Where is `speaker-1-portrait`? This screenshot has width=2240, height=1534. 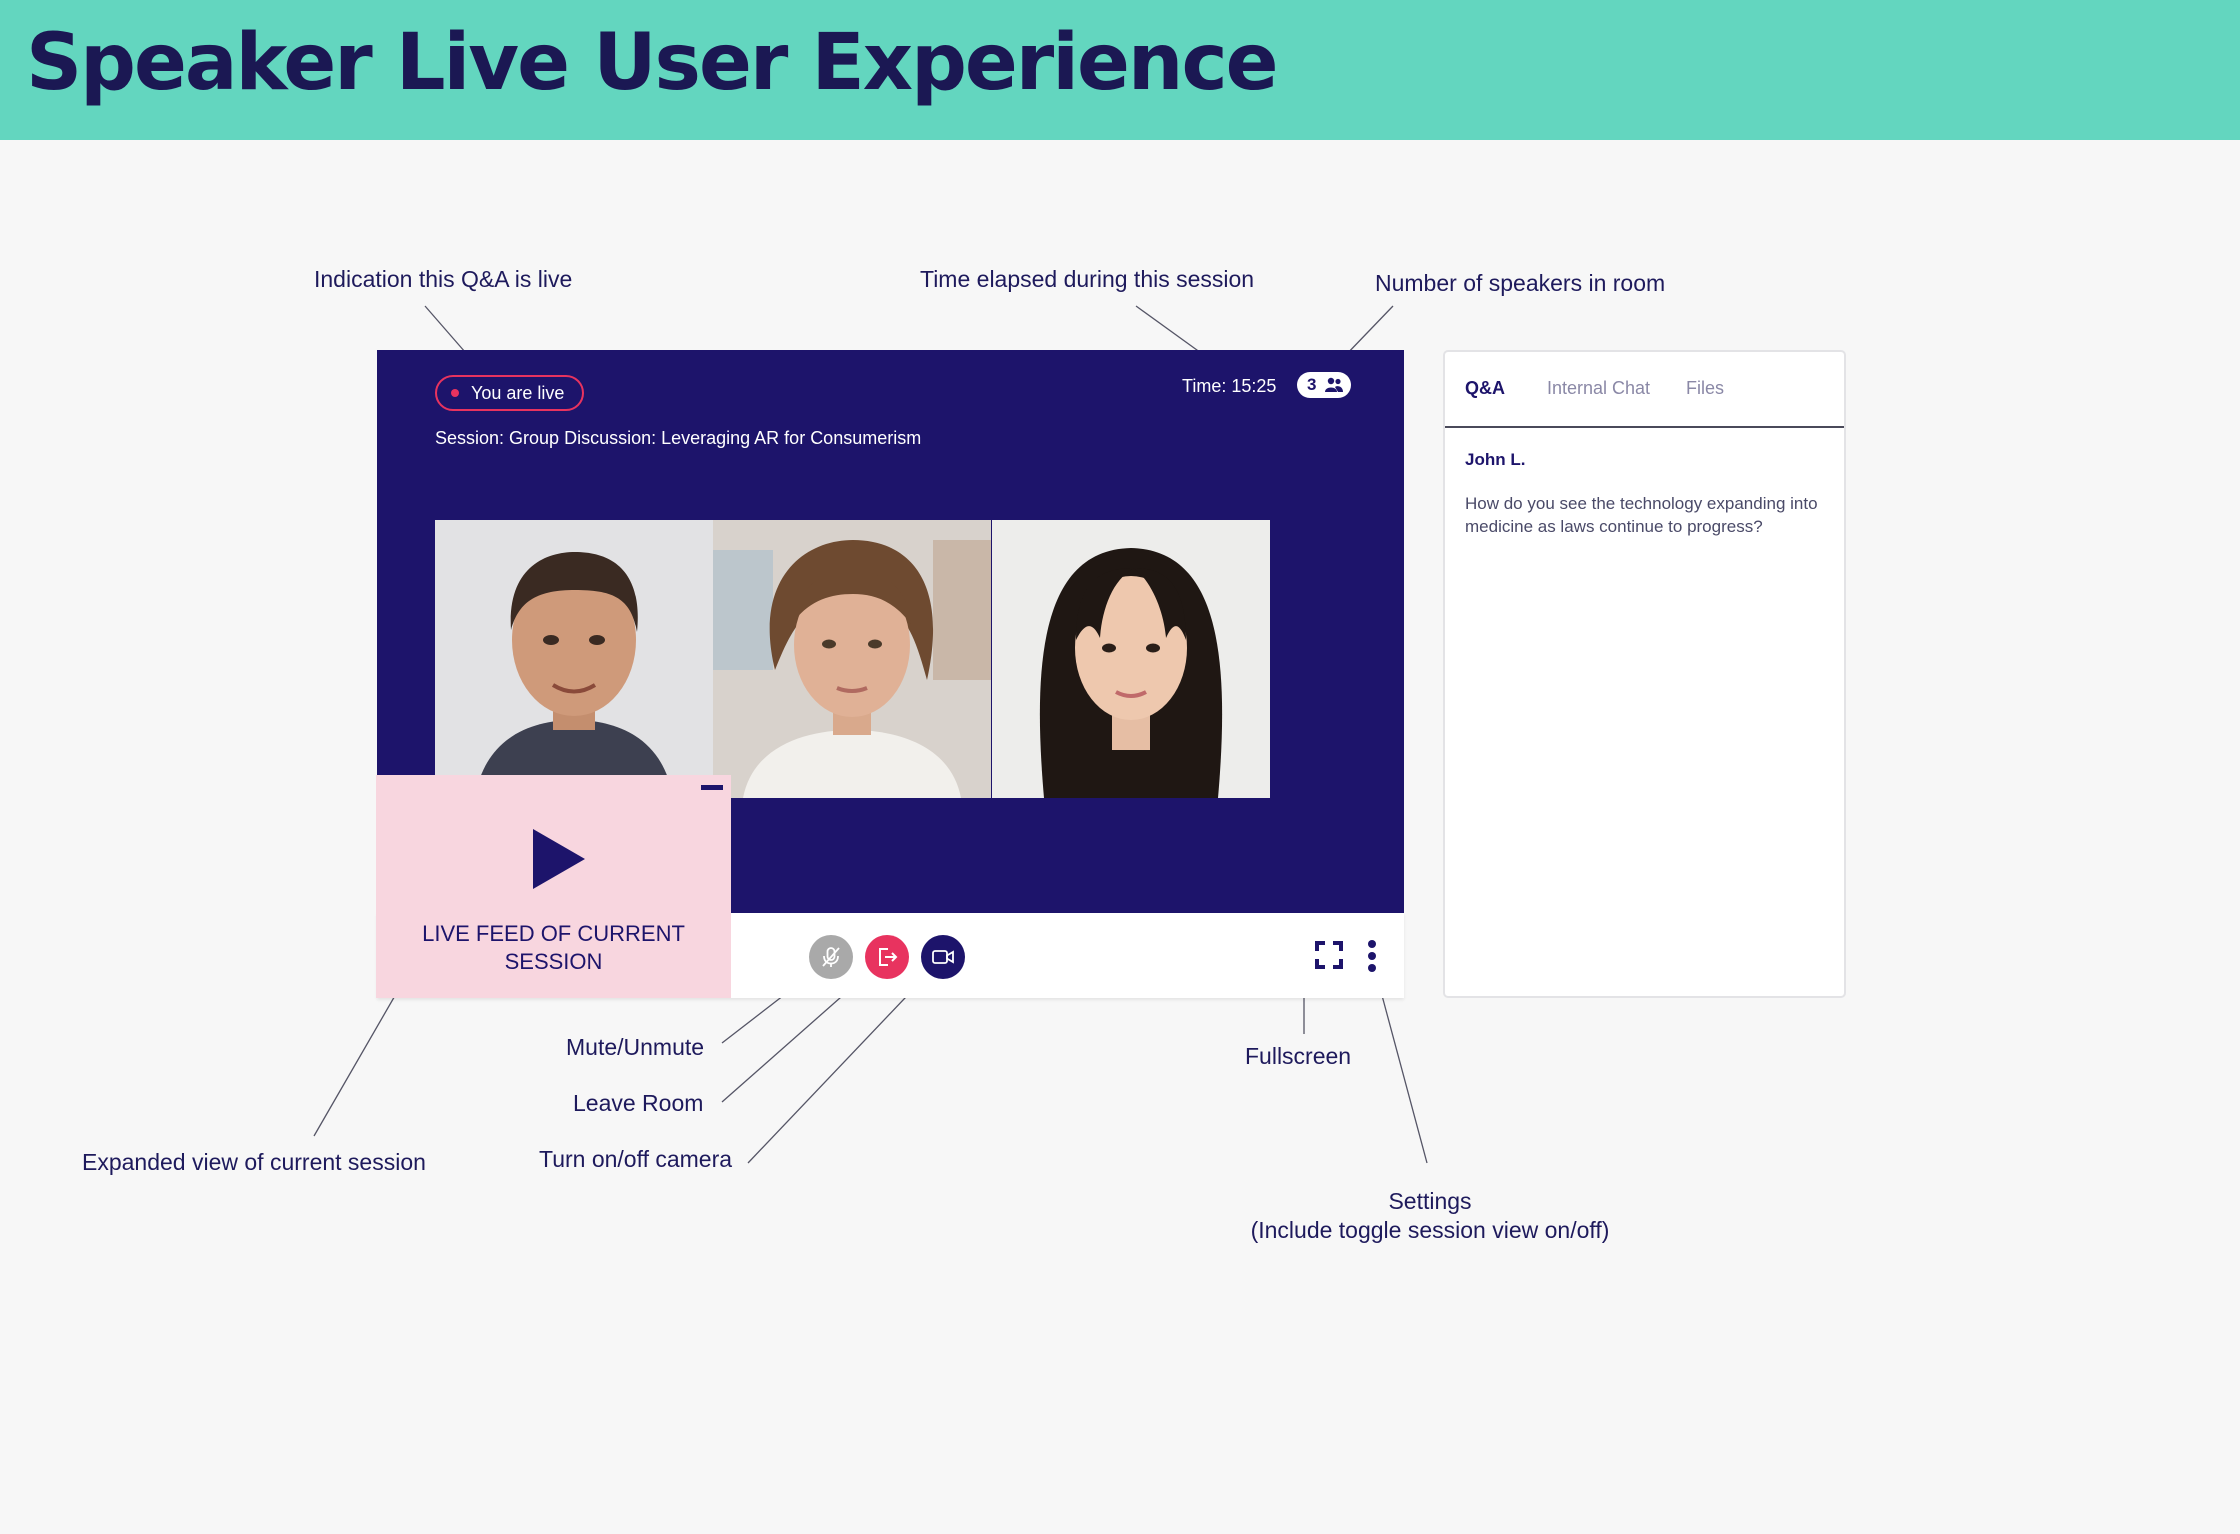
speaker-1-portrait is located at coordinates (574, 659).